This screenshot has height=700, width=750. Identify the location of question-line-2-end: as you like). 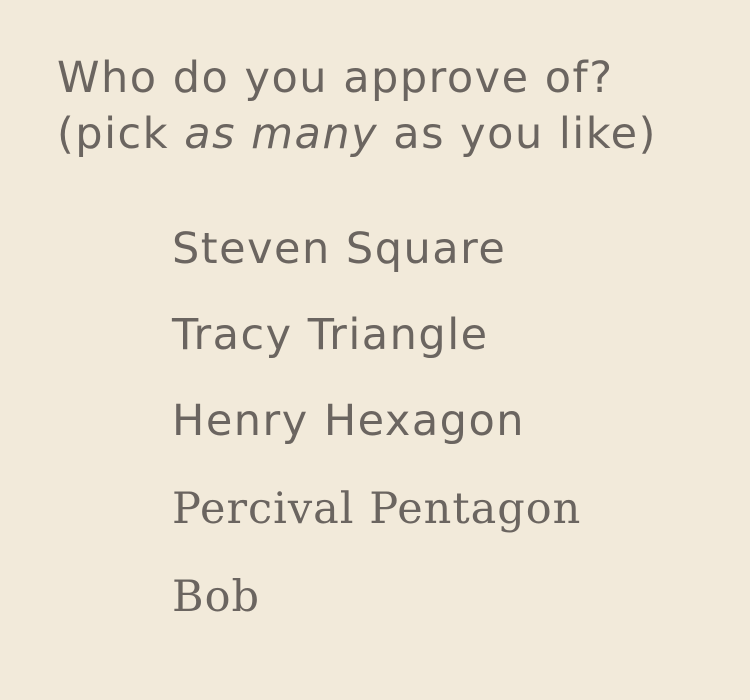
(517, 134).